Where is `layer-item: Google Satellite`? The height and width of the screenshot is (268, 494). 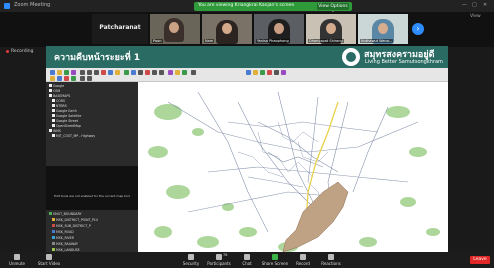
layer-item: Google Satellite is located at coordinates (66, 116).